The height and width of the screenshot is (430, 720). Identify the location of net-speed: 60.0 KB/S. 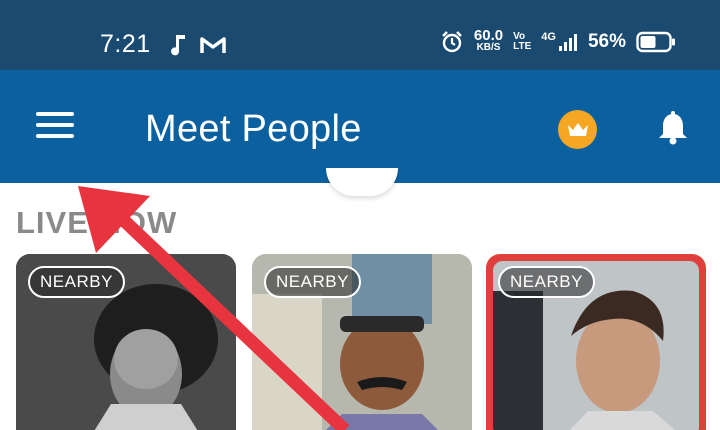
(488, 40).